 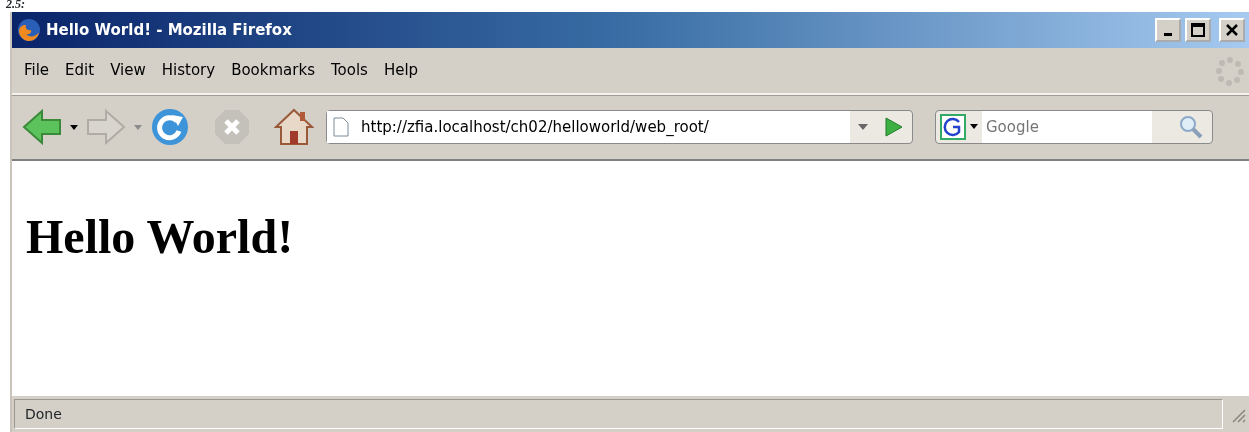 I want to click on figure-caption: 2.5:, so click(x=15, y=6).